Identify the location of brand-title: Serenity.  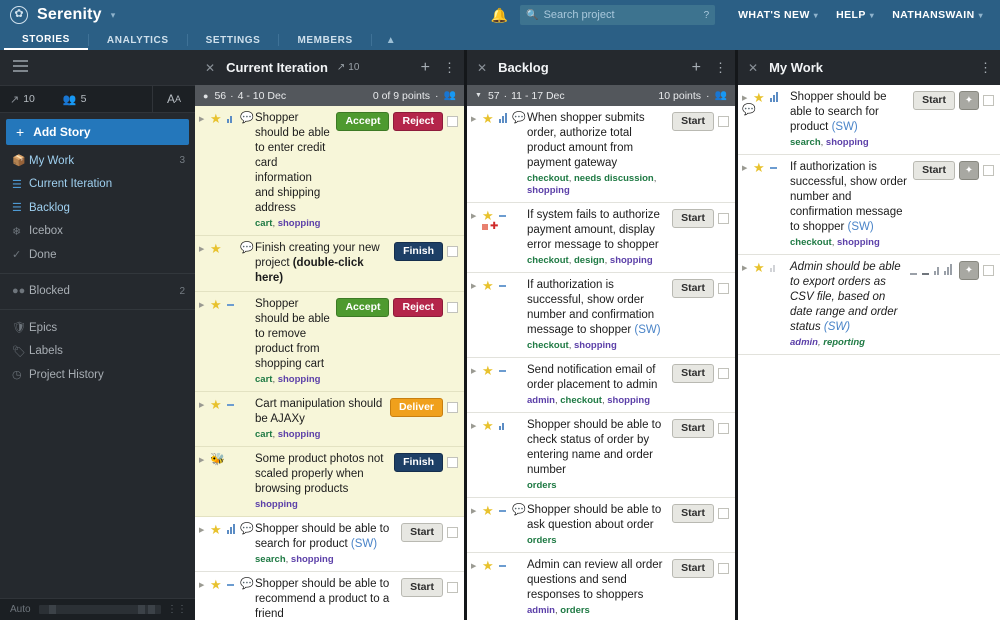
(69, 15).